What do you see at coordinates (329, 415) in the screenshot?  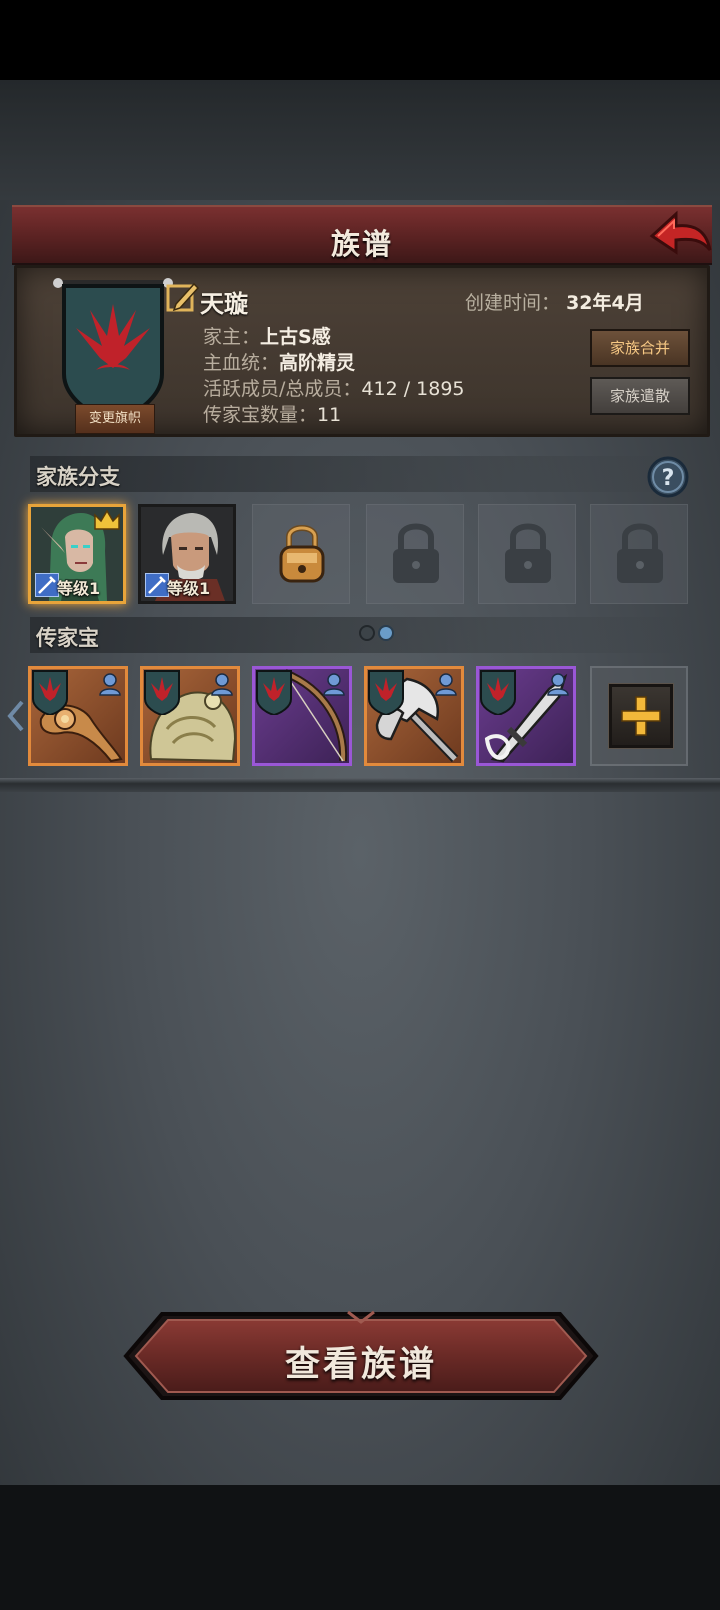 I see `heirloom-count-value: 11` at bounding box center [329, 415].